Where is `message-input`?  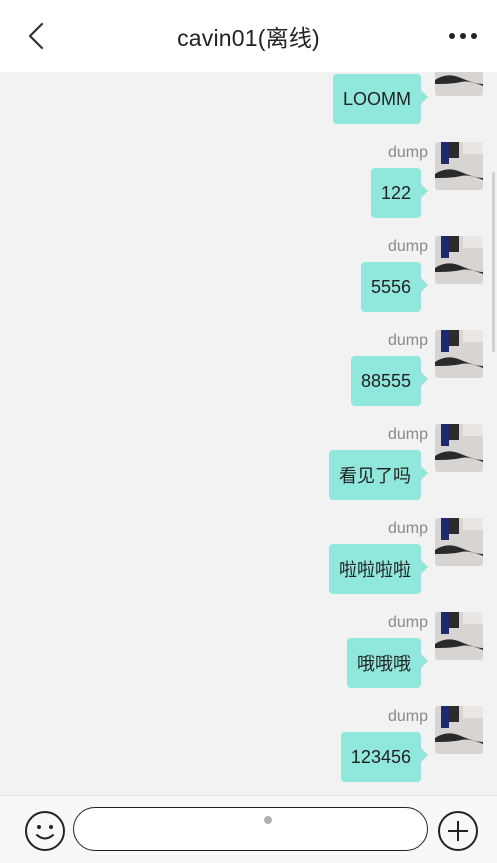 message-input is located at coordinates (250, 829).